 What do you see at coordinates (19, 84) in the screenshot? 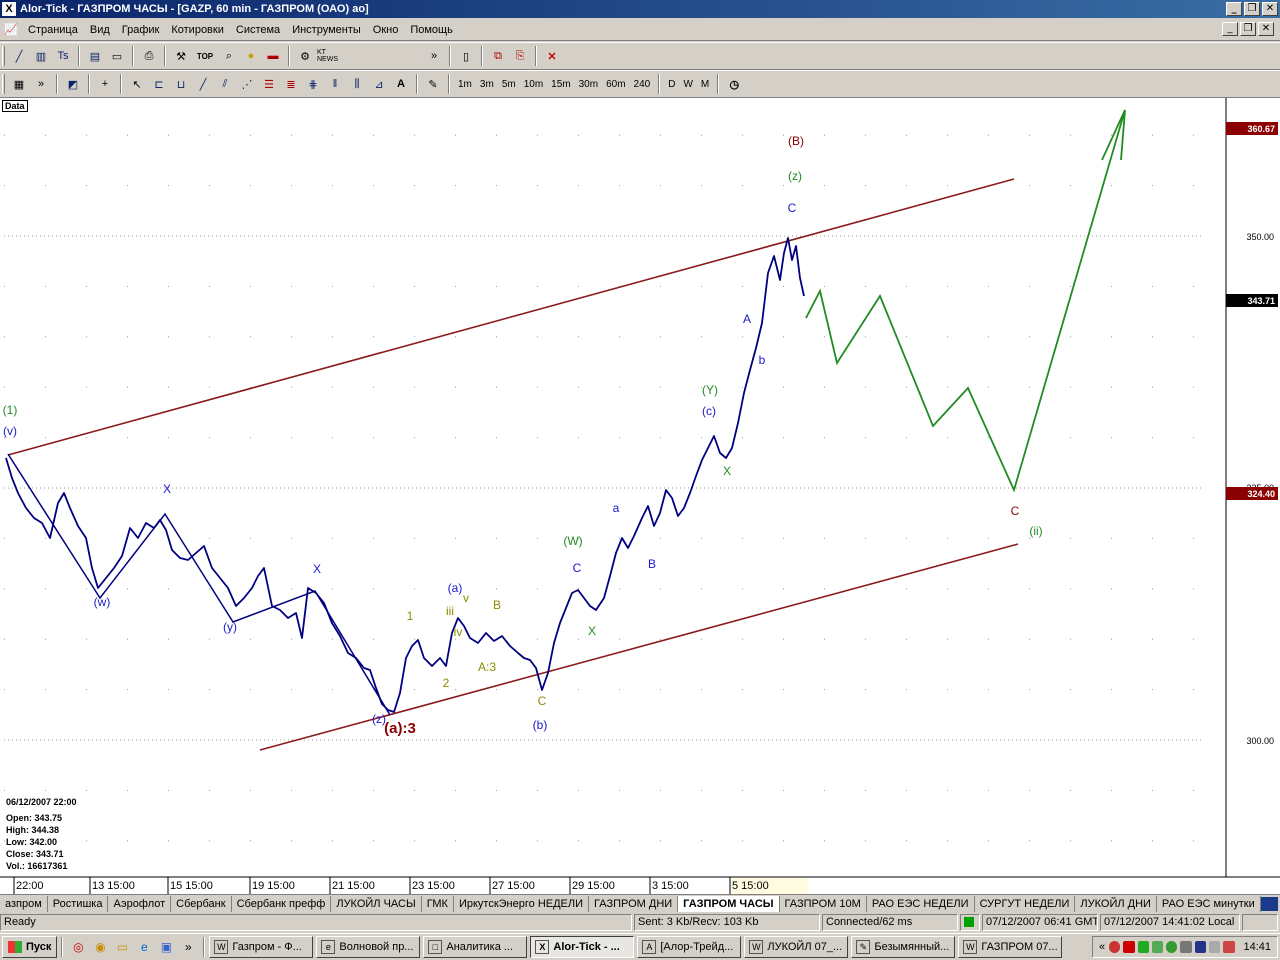
I see `chart-style-icon: ▦` at bounding box center [19, 84].